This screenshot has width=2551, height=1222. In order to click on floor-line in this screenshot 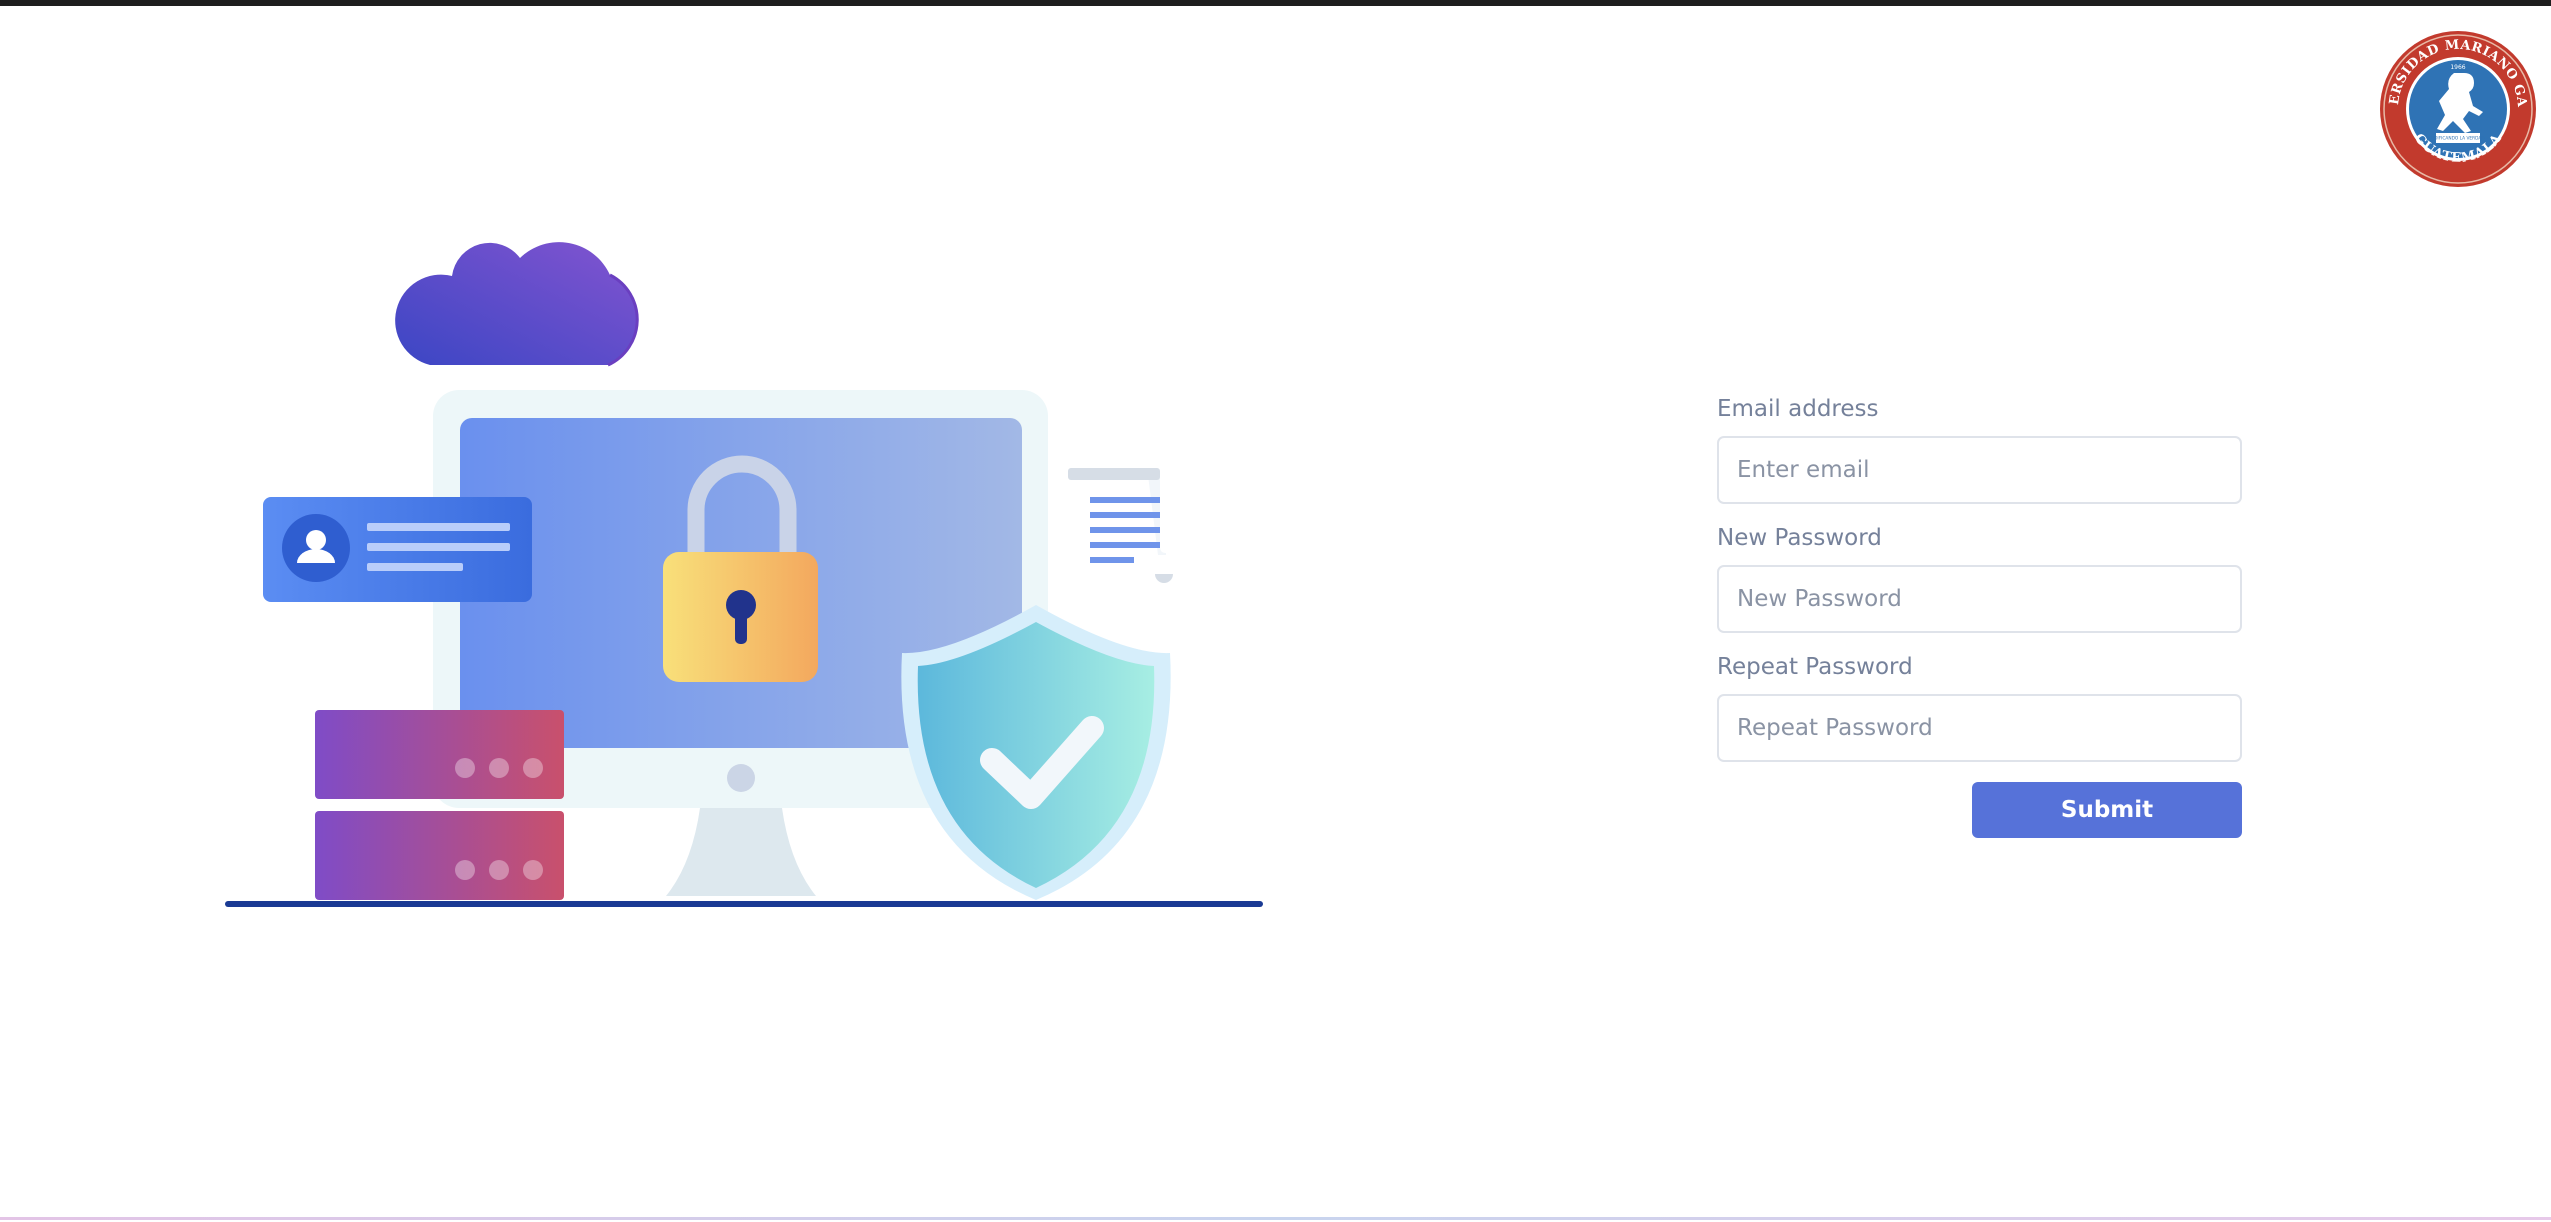, I will do `click(744, 904)`.